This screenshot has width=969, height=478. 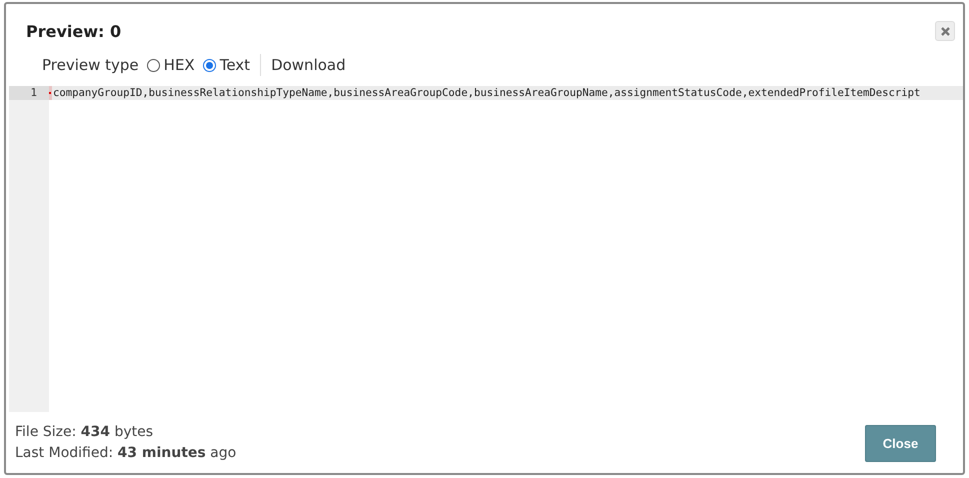 I want to click on close-button: Close, so click(x=900, y=443).